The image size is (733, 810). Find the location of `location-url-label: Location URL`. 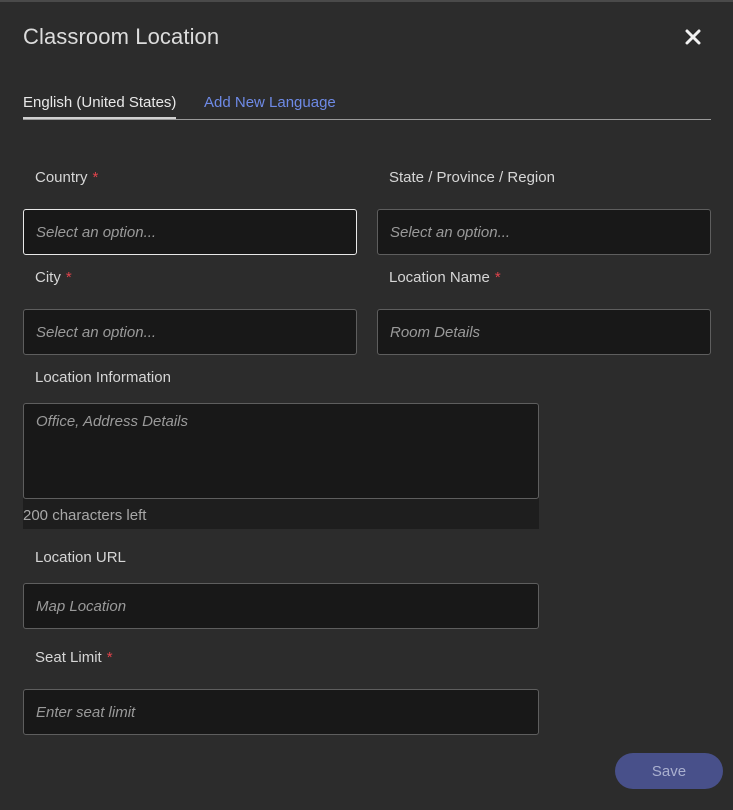

location-url-label: Location URL is located at coordinates (80, 557).